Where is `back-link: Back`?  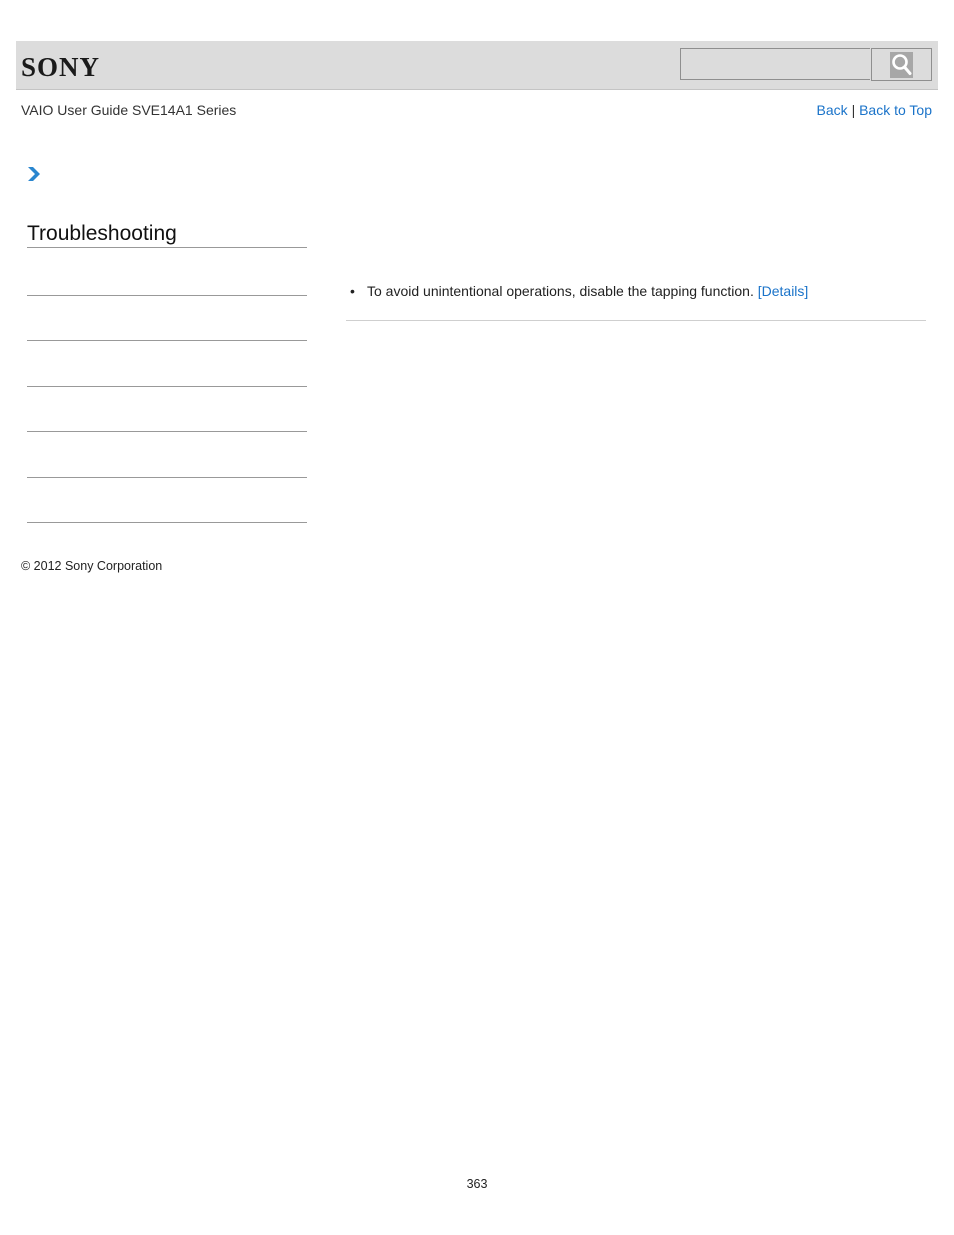 back-link: Back is located at coordinates (832, 110).